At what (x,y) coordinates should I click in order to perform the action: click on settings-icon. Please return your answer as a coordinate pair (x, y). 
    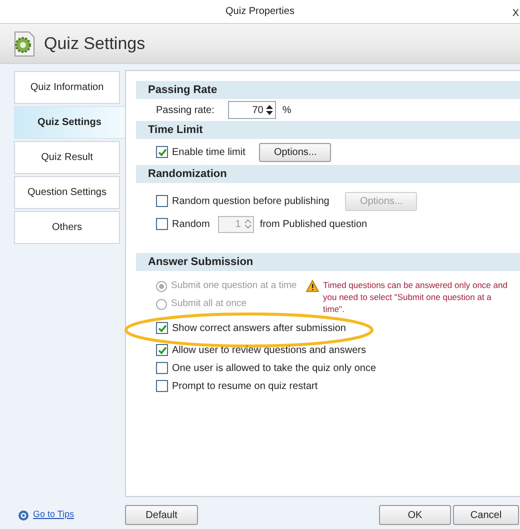
    Looking at the image, I should click on (24, 43).